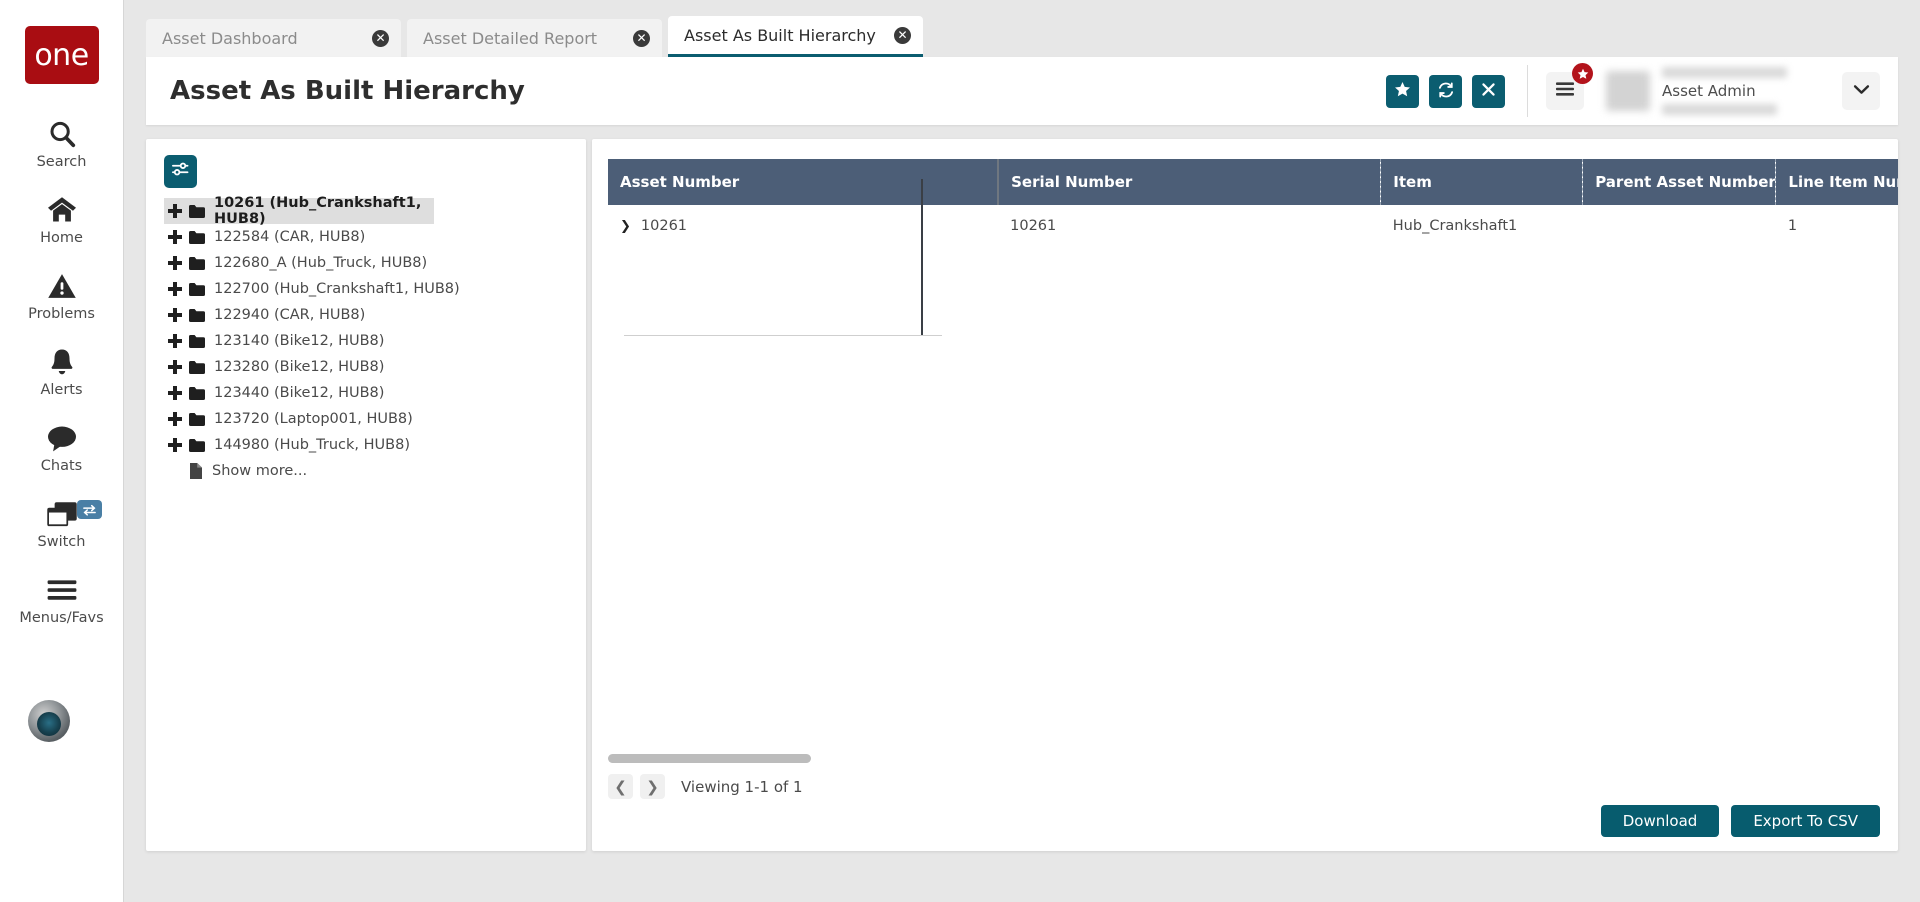 The height and width of the screenshot is (902, 1920). I want to click on app-logo: one, so click(61, 55).